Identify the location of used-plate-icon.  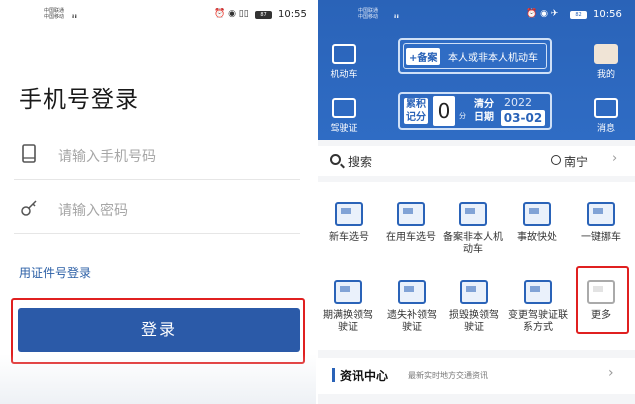
(411, 214).